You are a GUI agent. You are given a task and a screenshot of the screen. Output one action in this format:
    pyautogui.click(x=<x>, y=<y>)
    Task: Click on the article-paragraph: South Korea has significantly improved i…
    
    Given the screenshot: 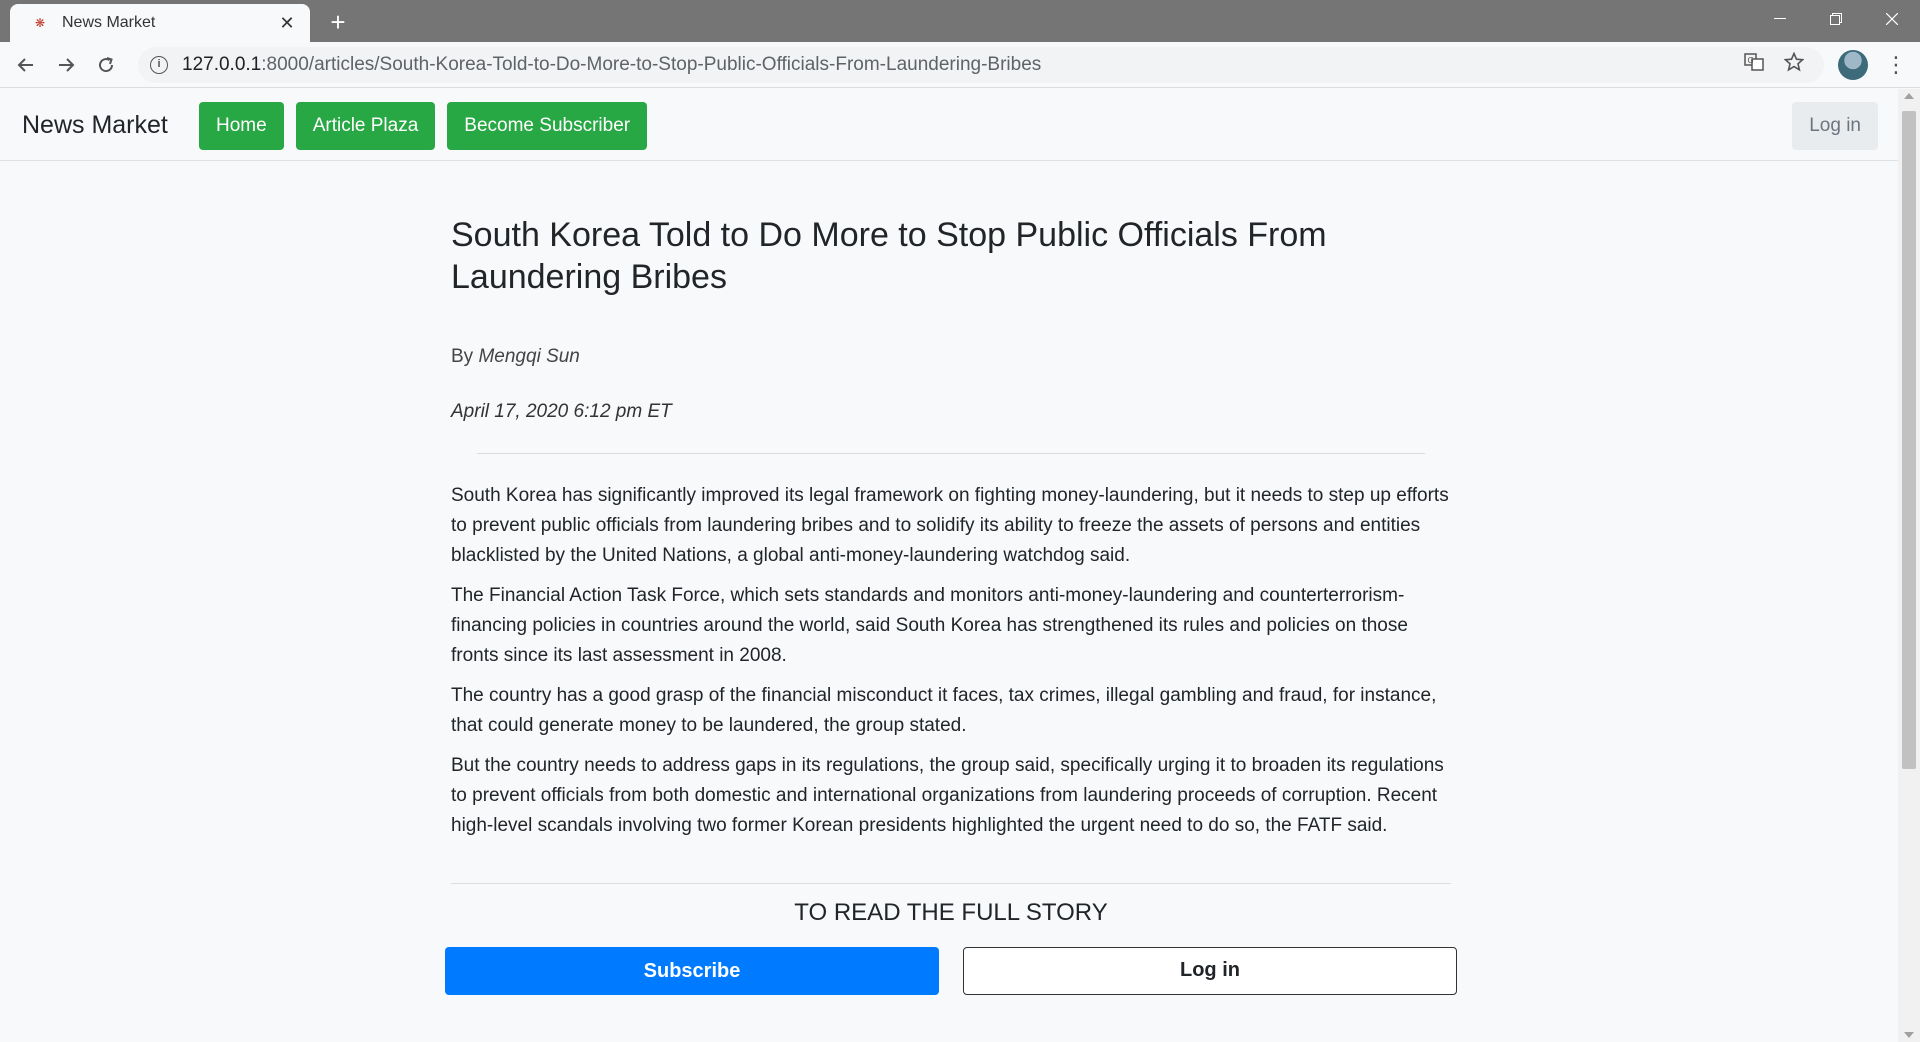 What is the action you would take?
    pyautogui.click(x=950, y=525)
    